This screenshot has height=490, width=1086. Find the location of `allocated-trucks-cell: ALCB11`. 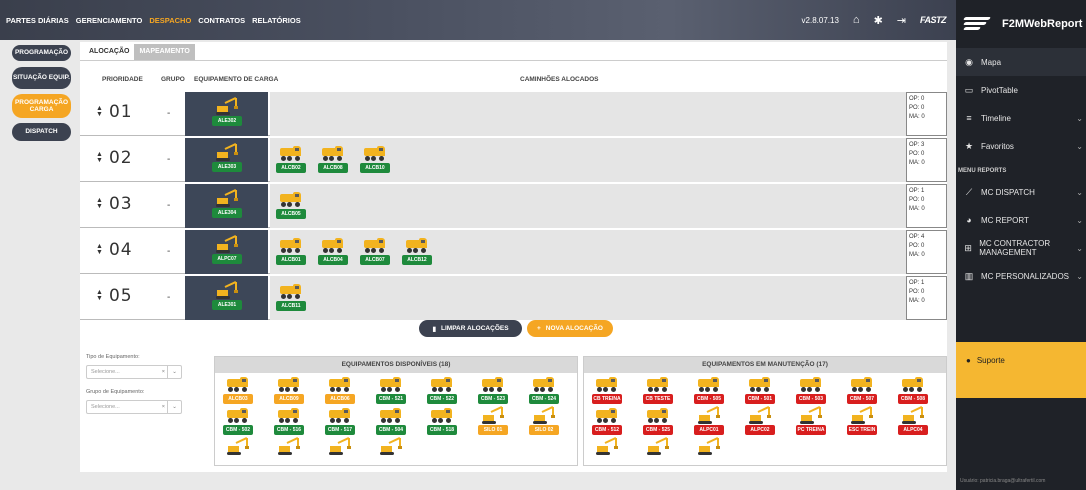

allocated-trucks-cell: ALCB11 is located at coordinates (588, 298).